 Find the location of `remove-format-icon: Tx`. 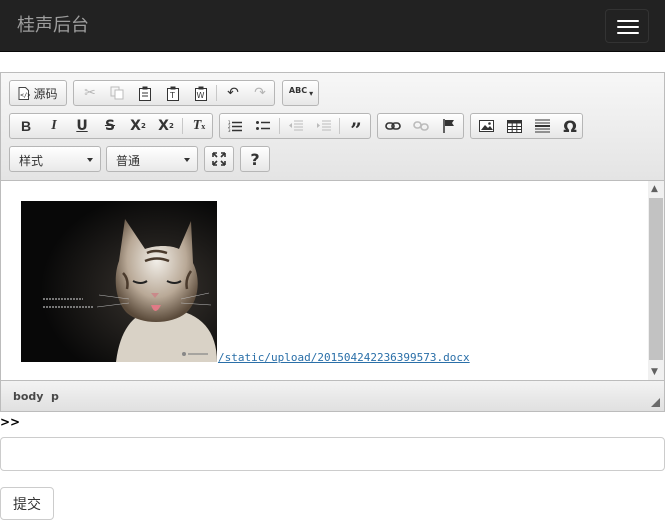

remove-format-icon: Tx is located at coordinates (199, 126).